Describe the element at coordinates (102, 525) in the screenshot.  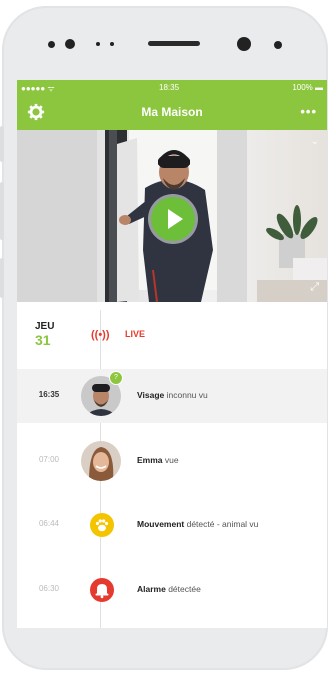
I see `paw-icon` at that location.